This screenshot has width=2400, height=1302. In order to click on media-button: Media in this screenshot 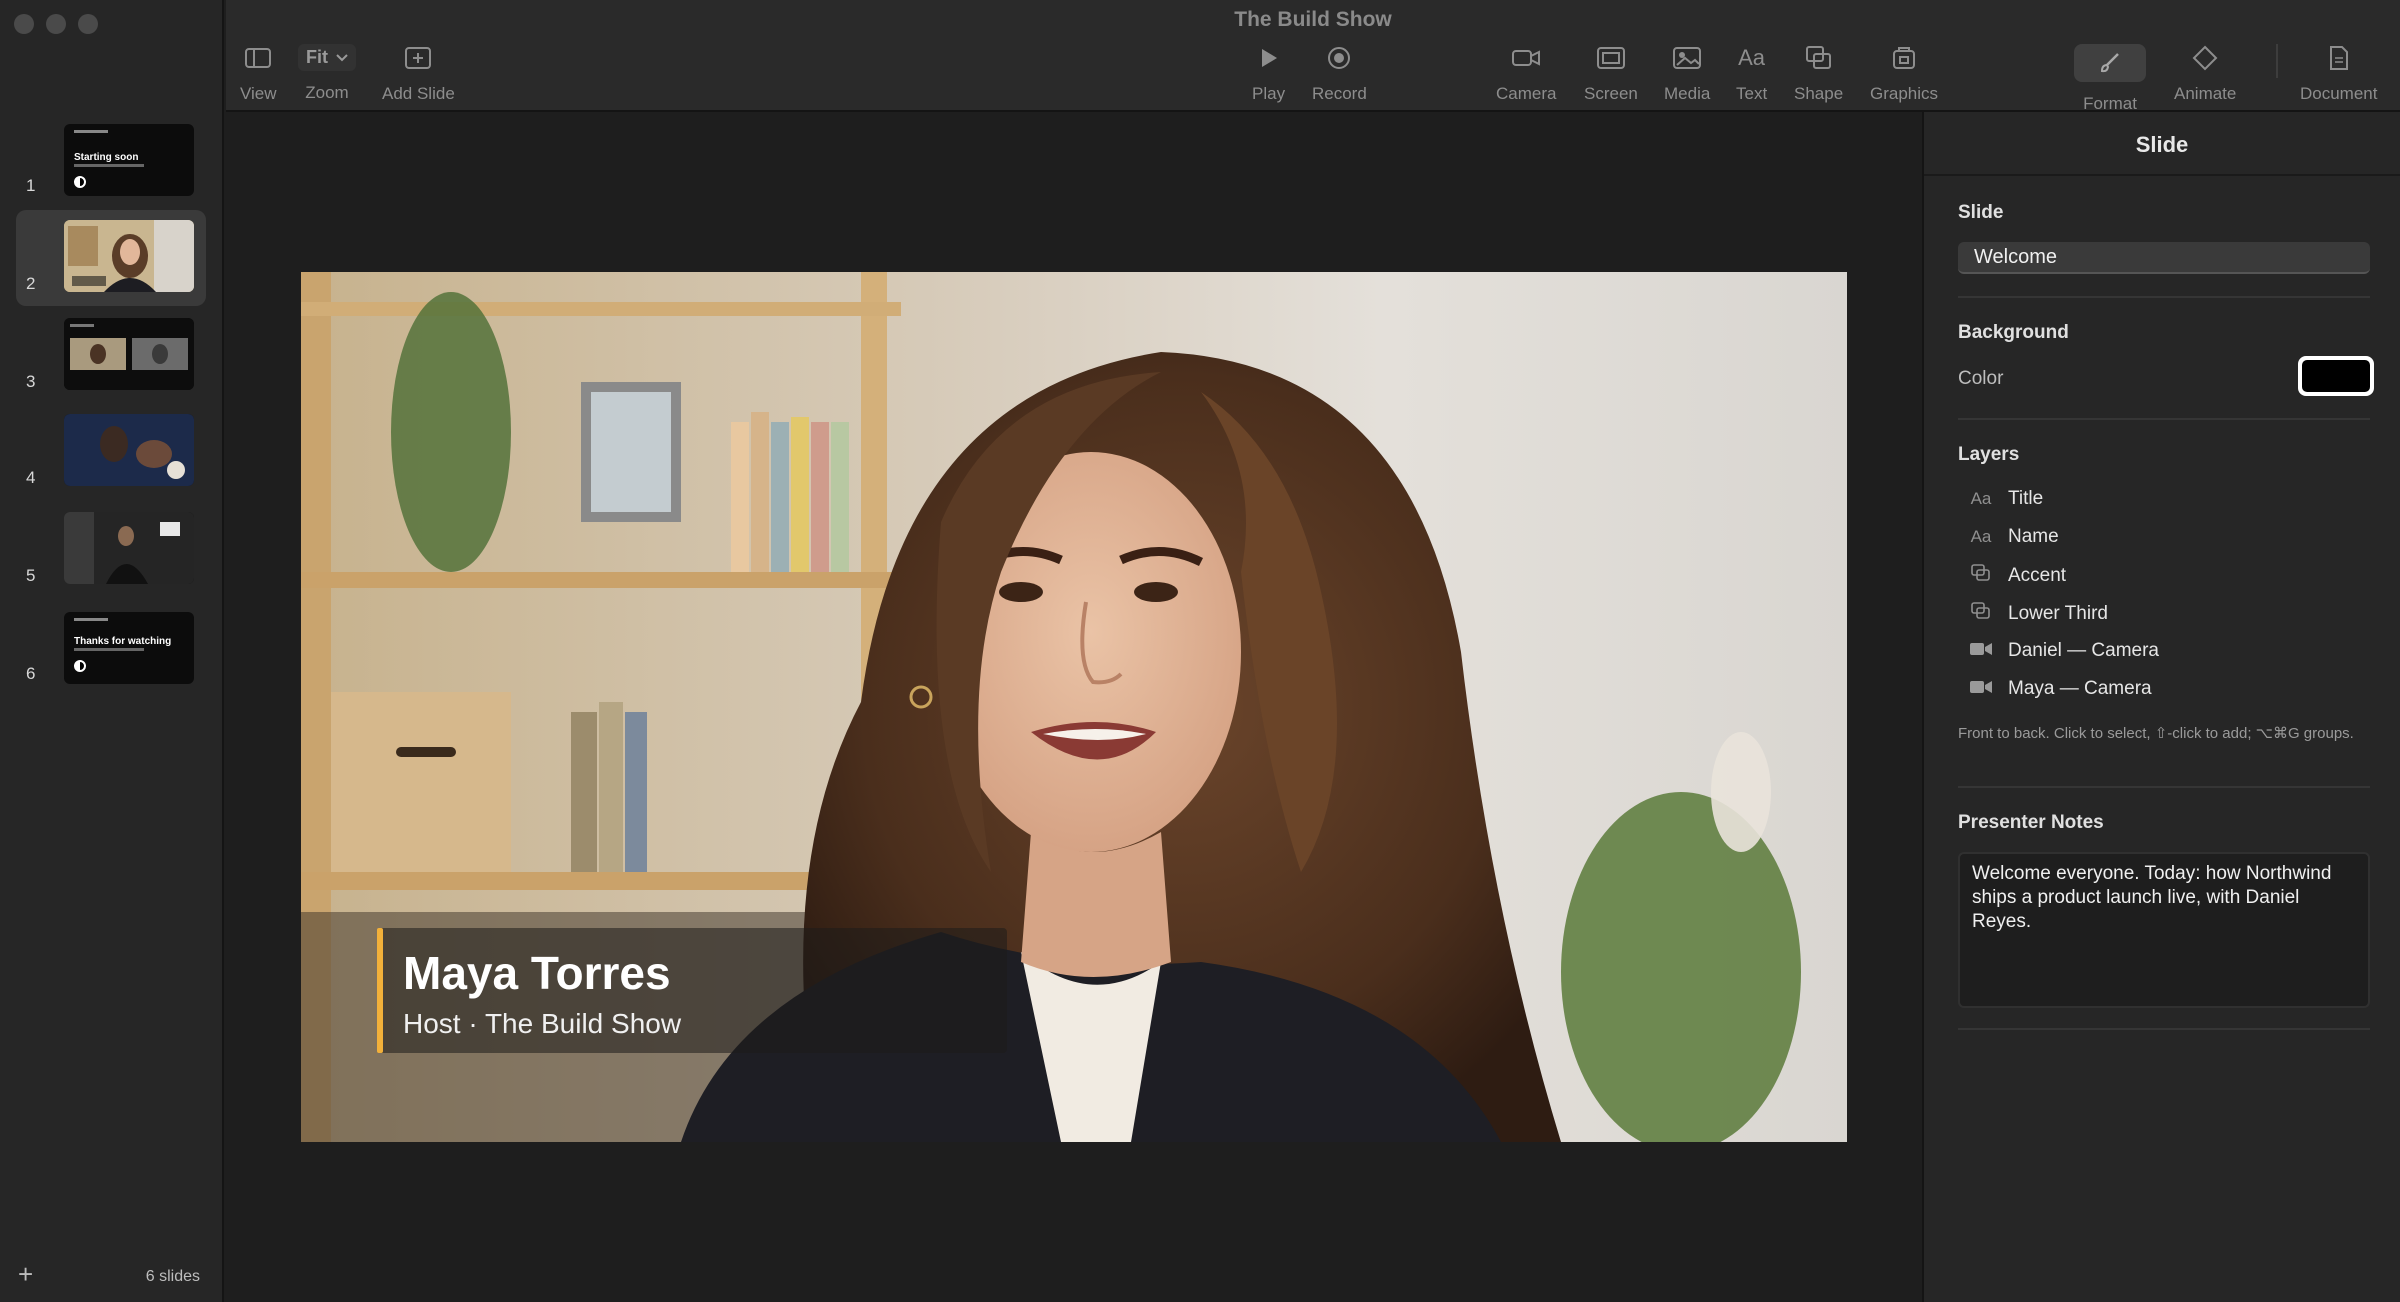, I will do `click(1687, 74)`.